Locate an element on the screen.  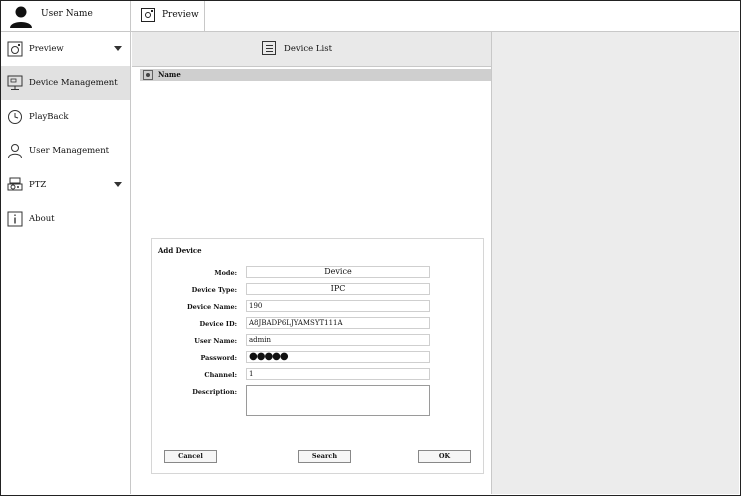
password-field: ●●●●● is located at coordinates (338, 357).